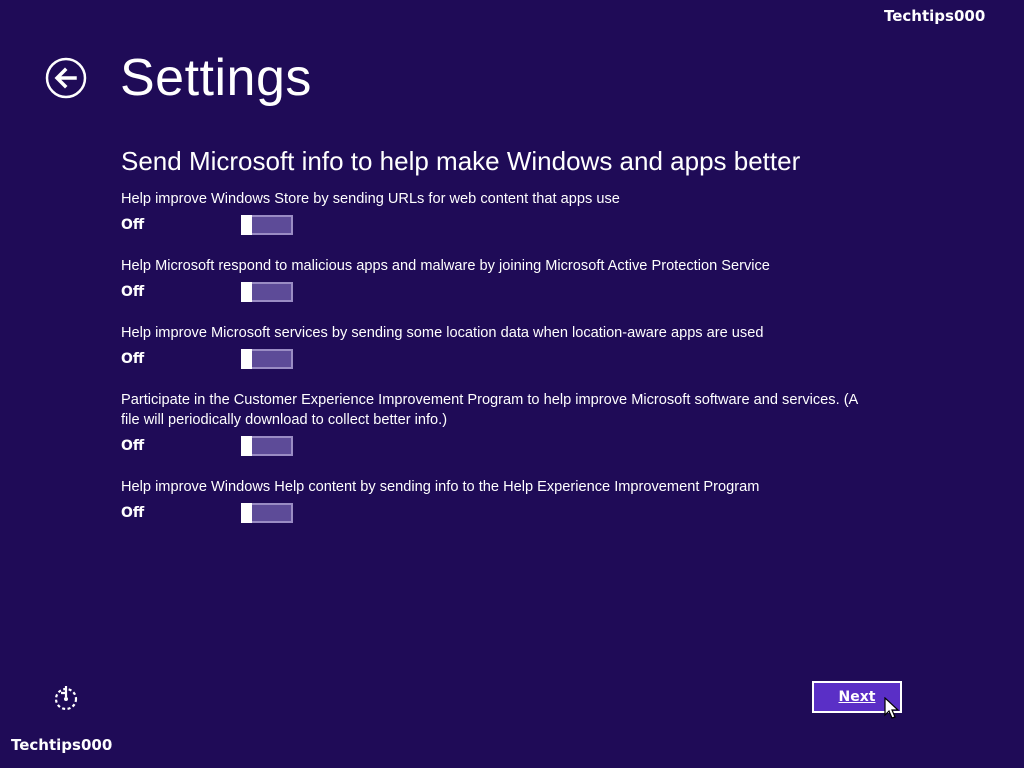 This screenshot has width=1024, height=768. What do you see at coordinates (892, 708) in the screenshot?
I see `mouse-cursor-icon` at bounding box center [892, 708].